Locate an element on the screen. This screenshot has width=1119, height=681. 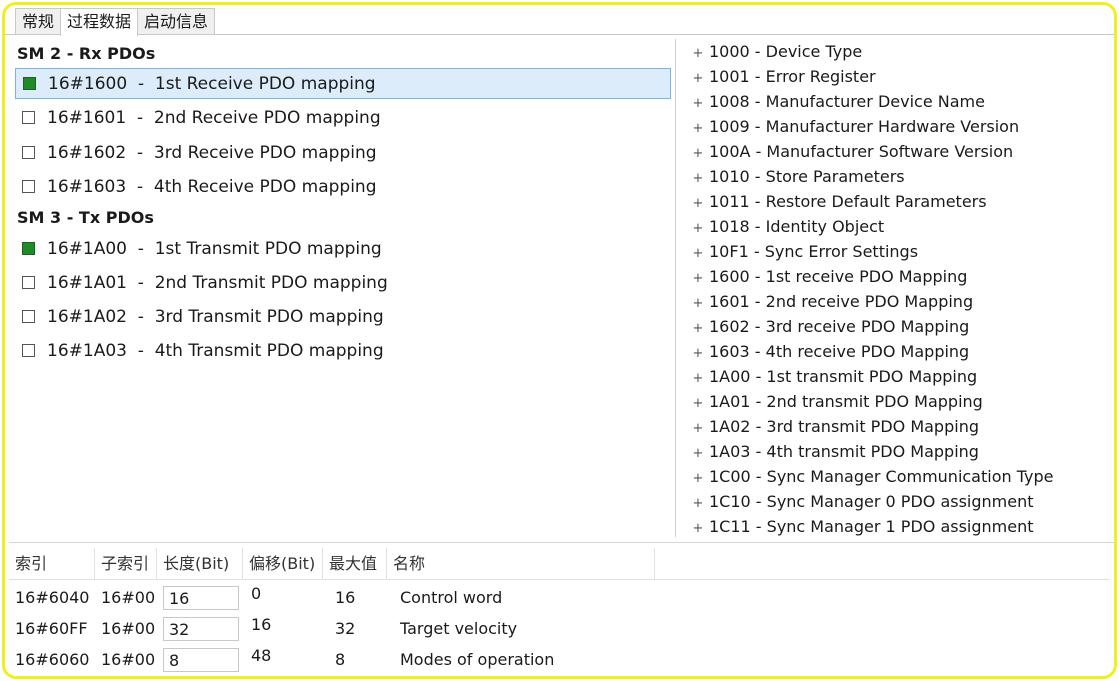
table-header: 索引 子索引 长度(Bit) 偏移(Bit) 最大值 名称 is located at coordinates (559, 564).